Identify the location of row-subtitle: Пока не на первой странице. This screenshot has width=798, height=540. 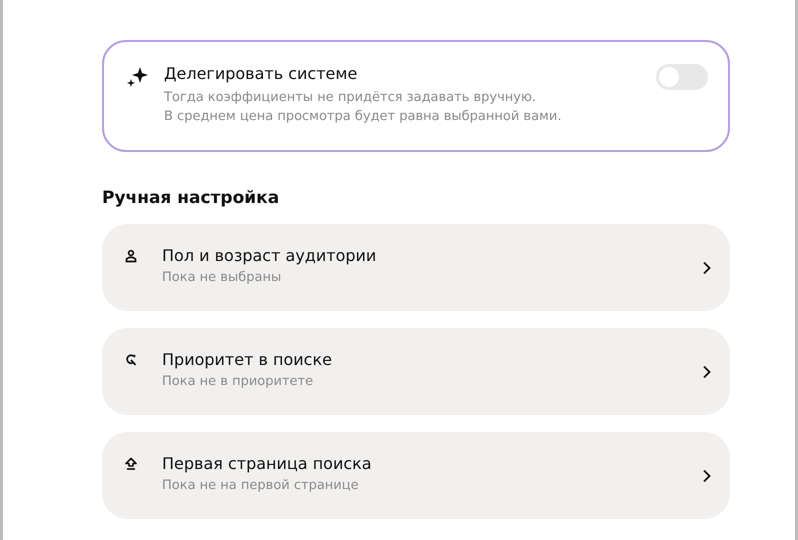
(261, 485).